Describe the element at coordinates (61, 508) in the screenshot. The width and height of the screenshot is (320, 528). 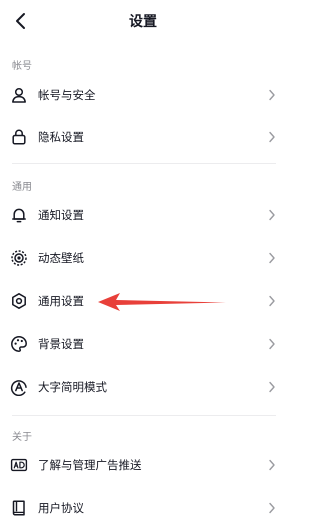
I see `settings-item-label: 用户协议` at that location.